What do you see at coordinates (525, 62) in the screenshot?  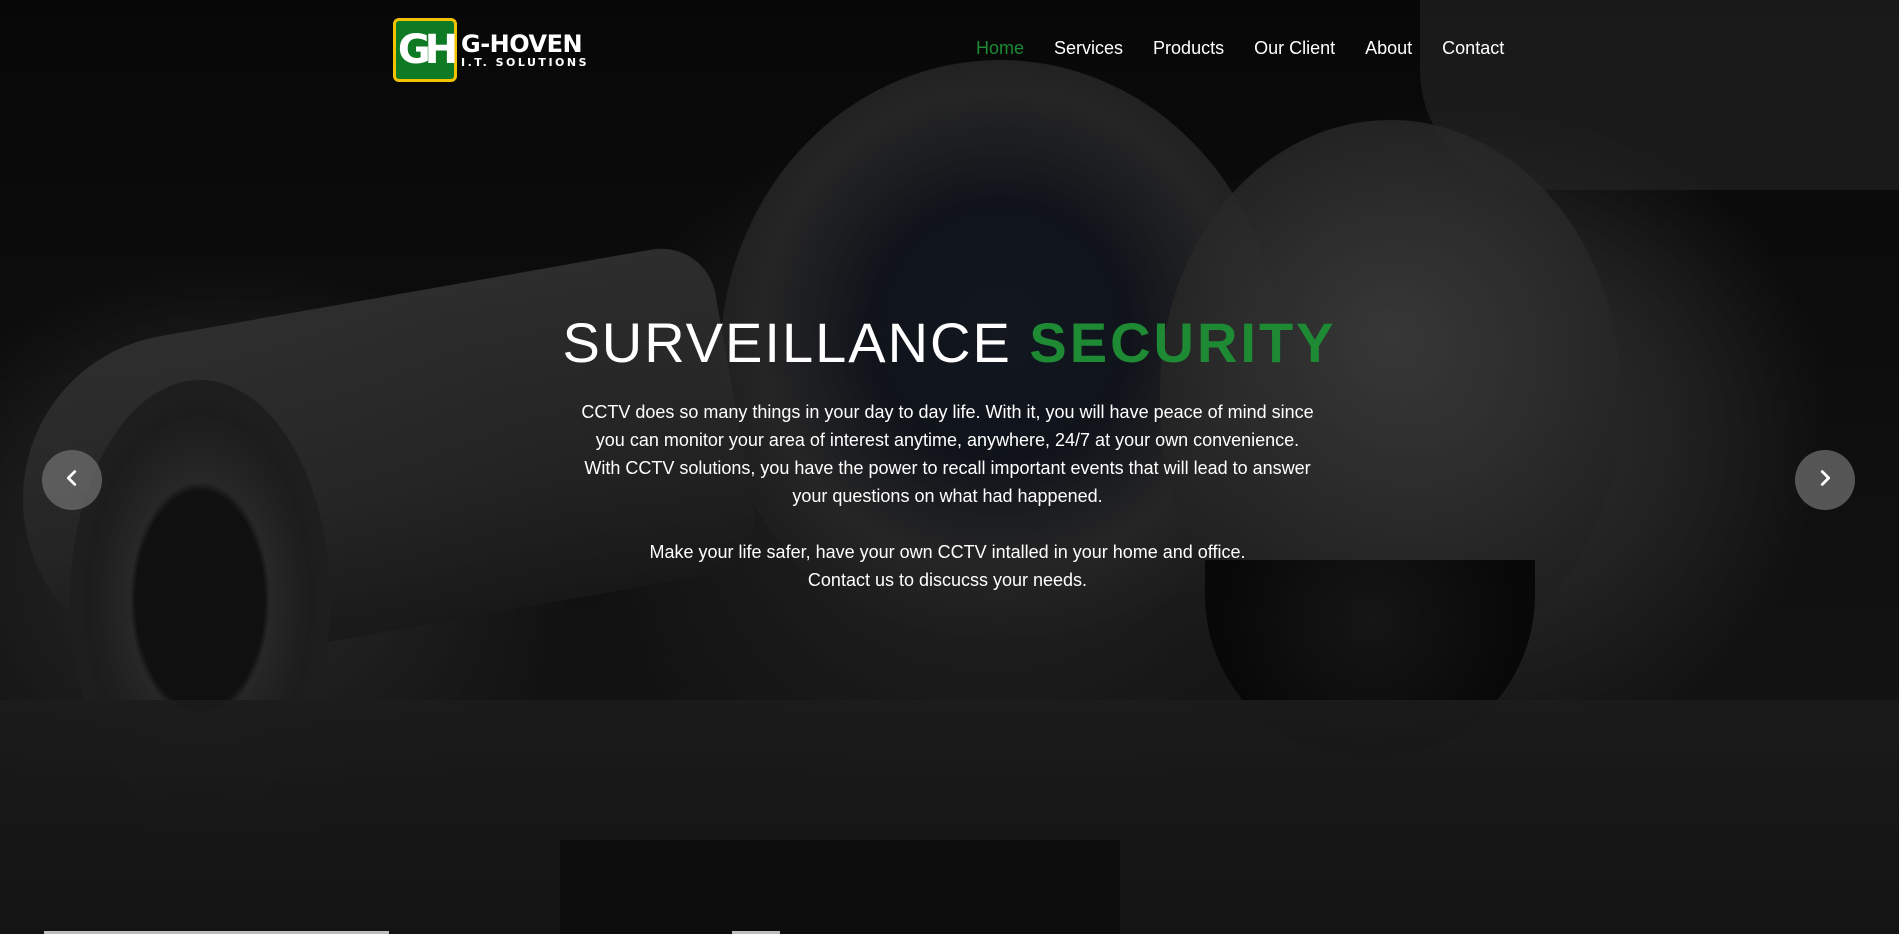 I see `logo-tagline: I.T. SOLUTIONS` at bounding box center [525, 62].